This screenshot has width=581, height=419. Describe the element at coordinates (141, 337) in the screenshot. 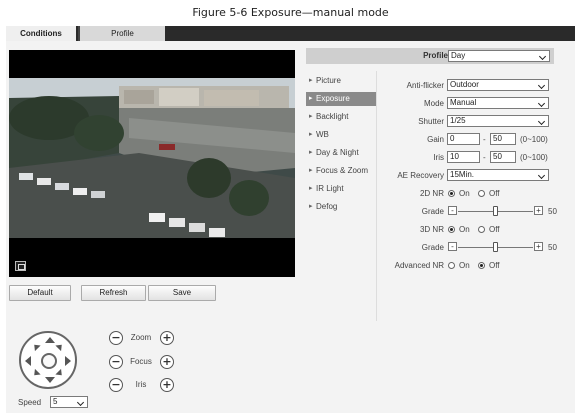

I see `zoom-label: Zoom` at that location.